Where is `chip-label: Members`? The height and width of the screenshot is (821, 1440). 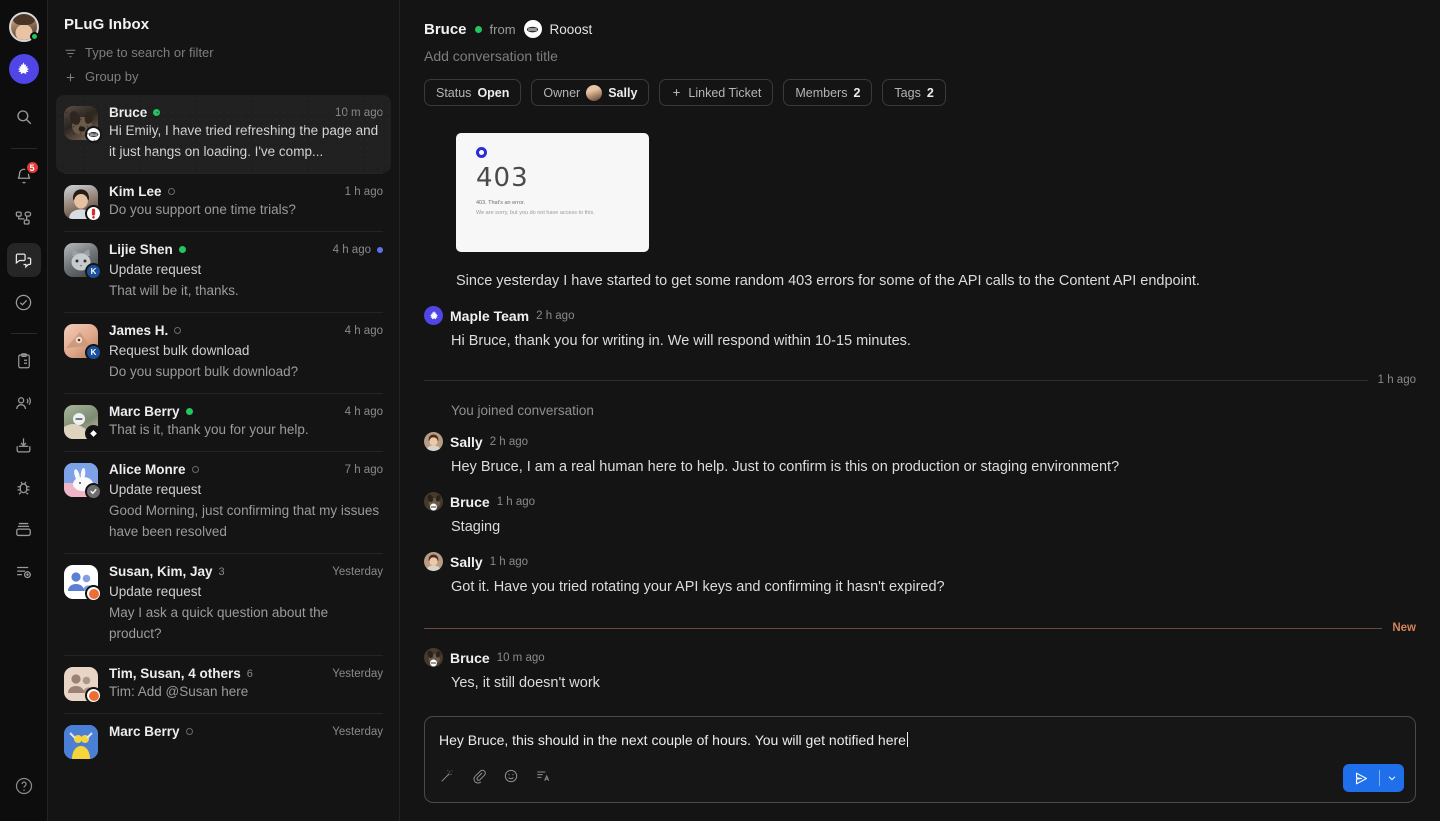 chip-label: Members is located at coordinates (821, 92).